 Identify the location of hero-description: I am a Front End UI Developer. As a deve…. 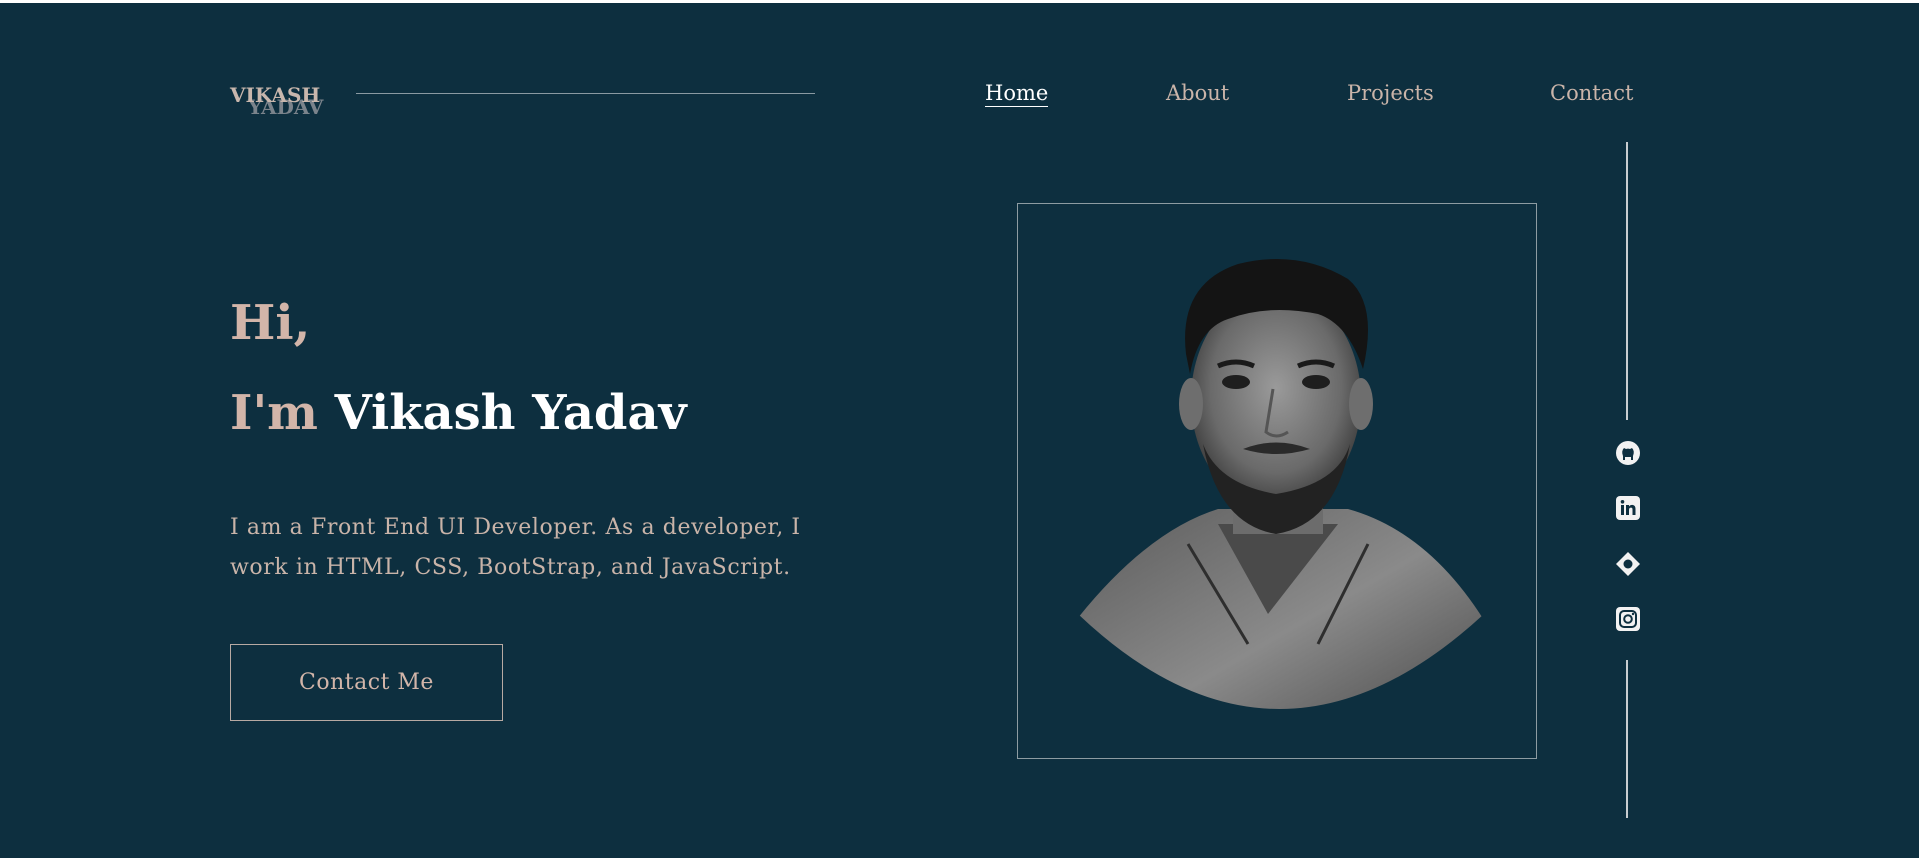
(515, 547).